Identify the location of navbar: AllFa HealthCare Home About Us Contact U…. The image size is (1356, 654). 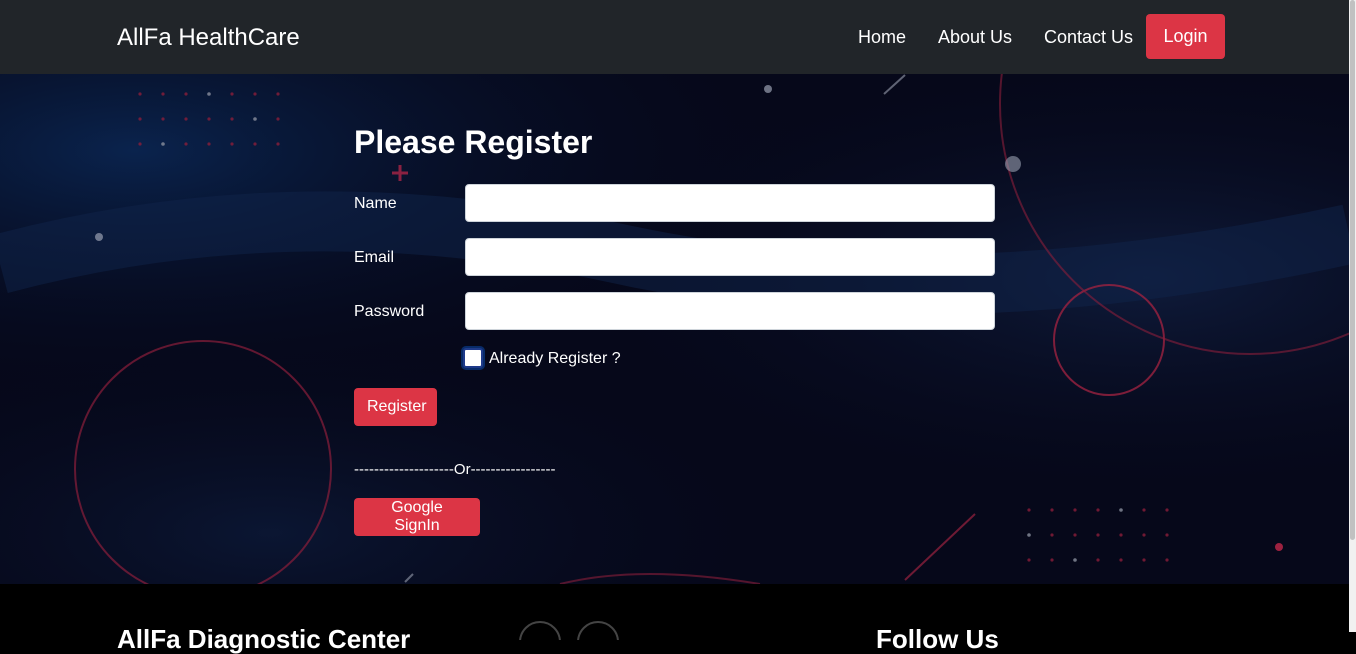
(674, 37).